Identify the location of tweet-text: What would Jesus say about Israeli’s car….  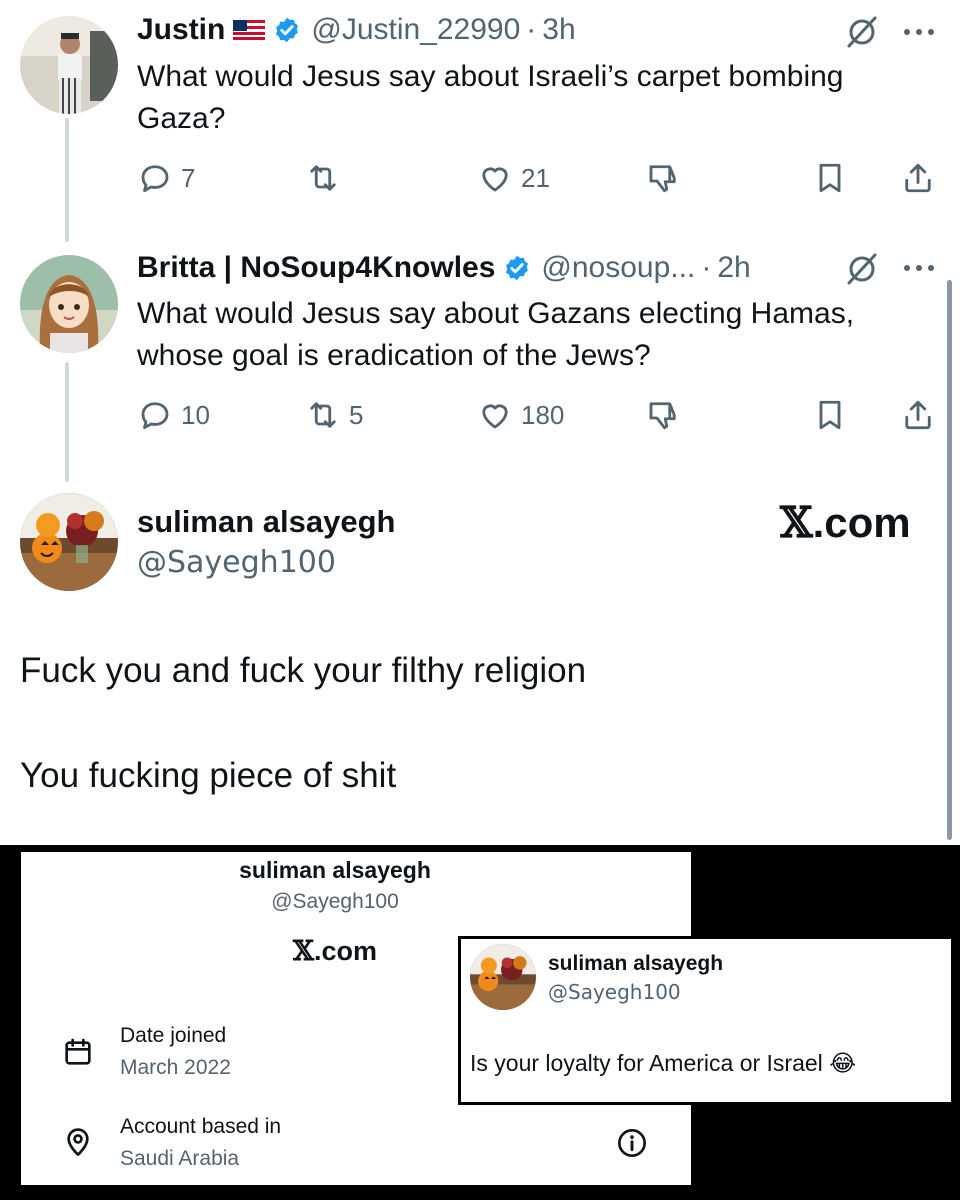
(490, 97).